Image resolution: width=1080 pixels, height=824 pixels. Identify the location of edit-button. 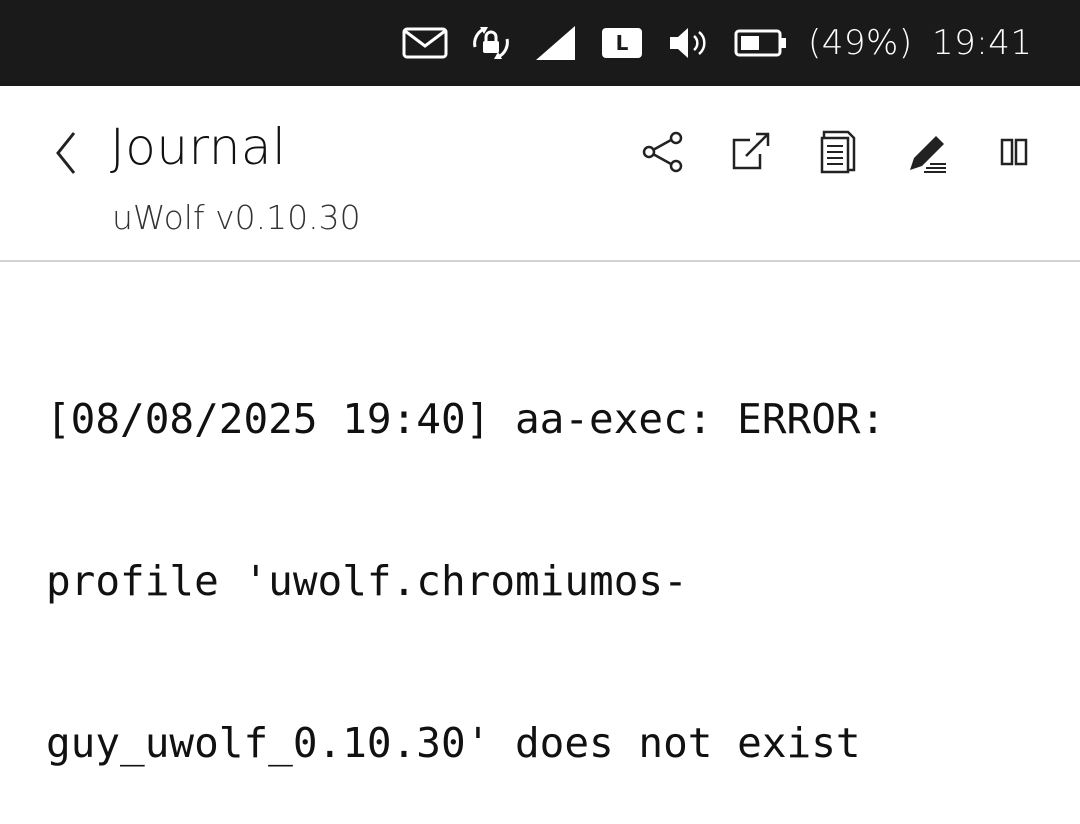
(928, 152).